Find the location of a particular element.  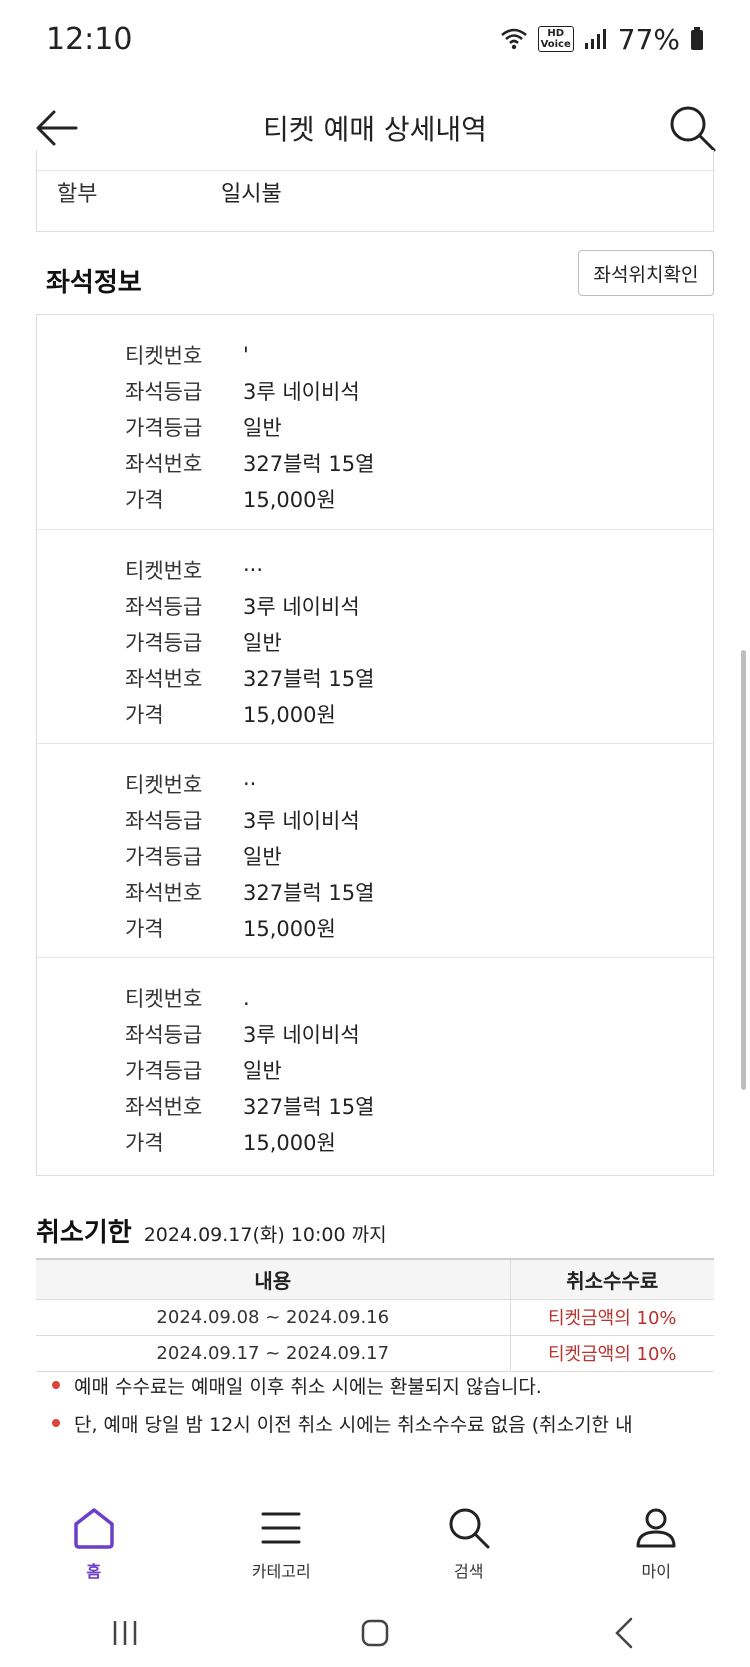

menu-icon is located at coordinates (281, 1528).